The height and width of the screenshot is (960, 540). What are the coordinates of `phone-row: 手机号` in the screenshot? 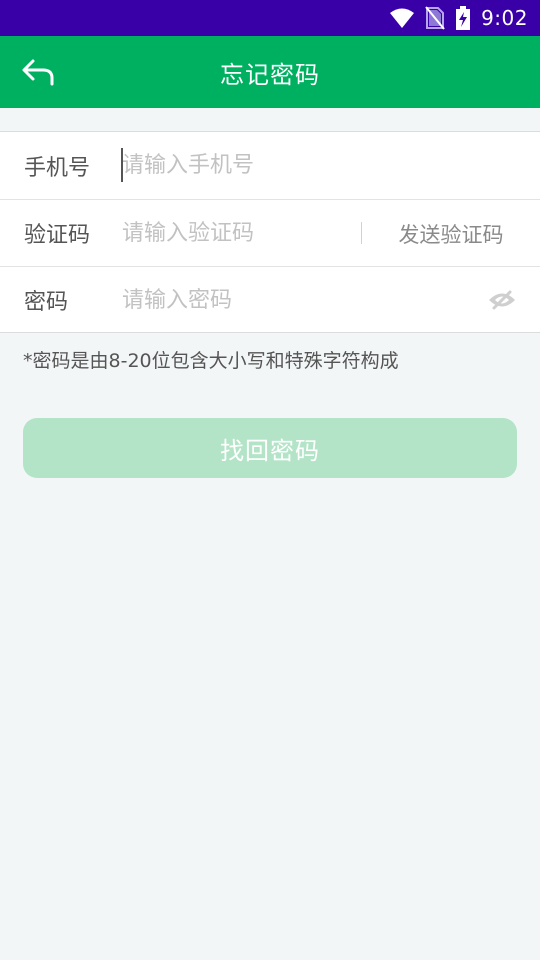 It's located at (270, 165).